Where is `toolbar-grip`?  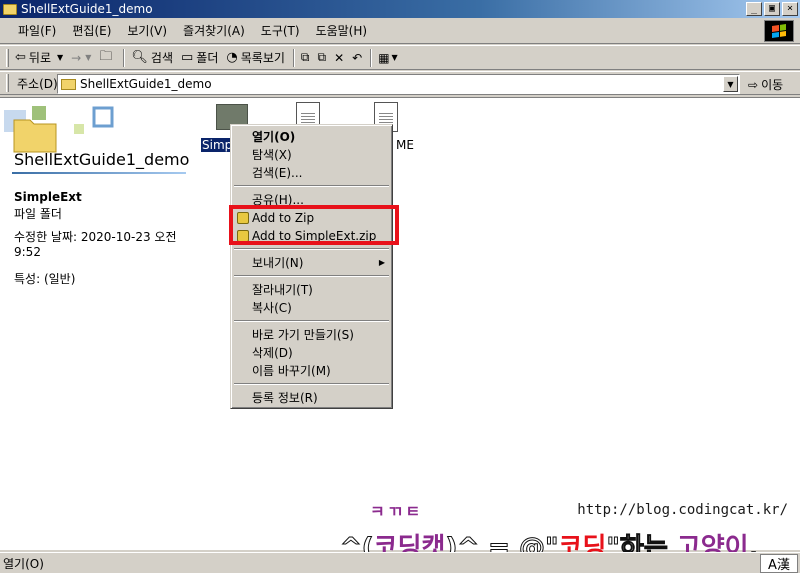
toolbar-grip is located at coordinates (7, 57).